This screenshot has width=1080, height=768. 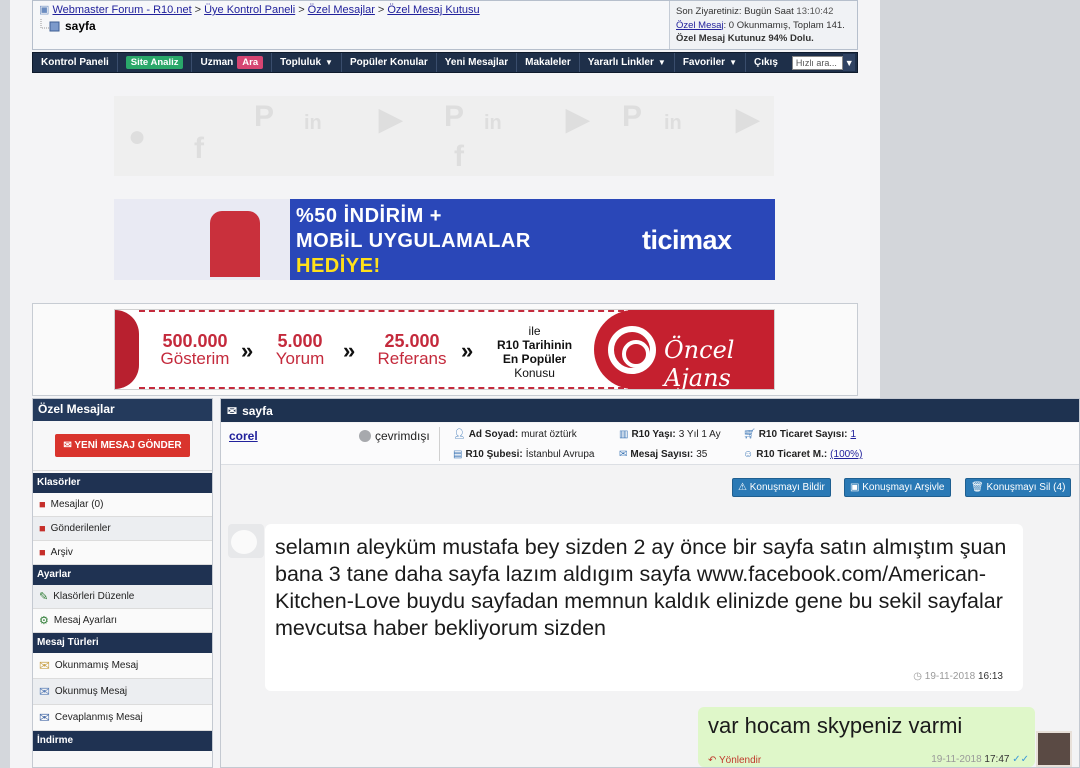 I want to click on message-timestamp: 19-11-2018 17:47 ✓✓, so click(x=980, y=759).